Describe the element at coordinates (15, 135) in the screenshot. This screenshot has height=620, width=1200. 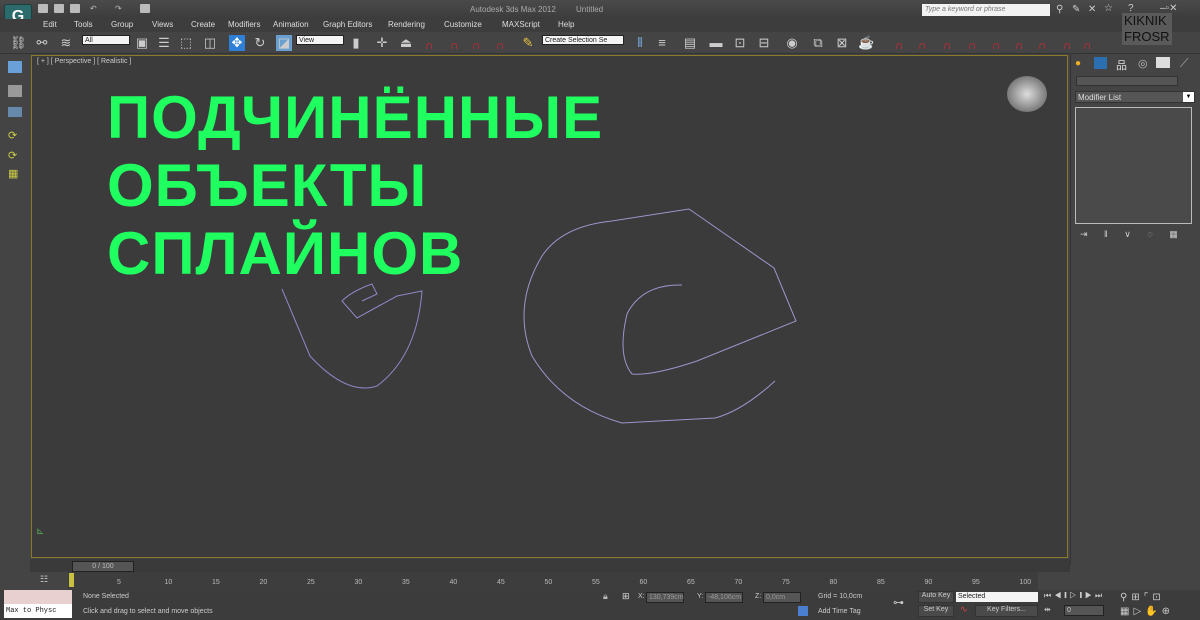
I see `tool-icon-1: ⟳` at that location.